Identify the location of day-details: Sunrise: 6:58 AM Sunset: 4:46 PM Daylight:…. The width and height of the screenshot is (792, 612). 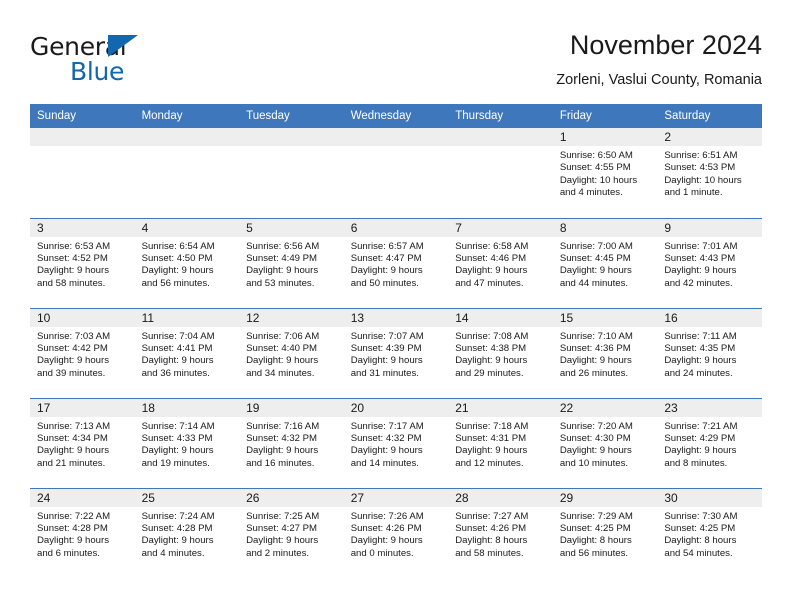
(500, 264).